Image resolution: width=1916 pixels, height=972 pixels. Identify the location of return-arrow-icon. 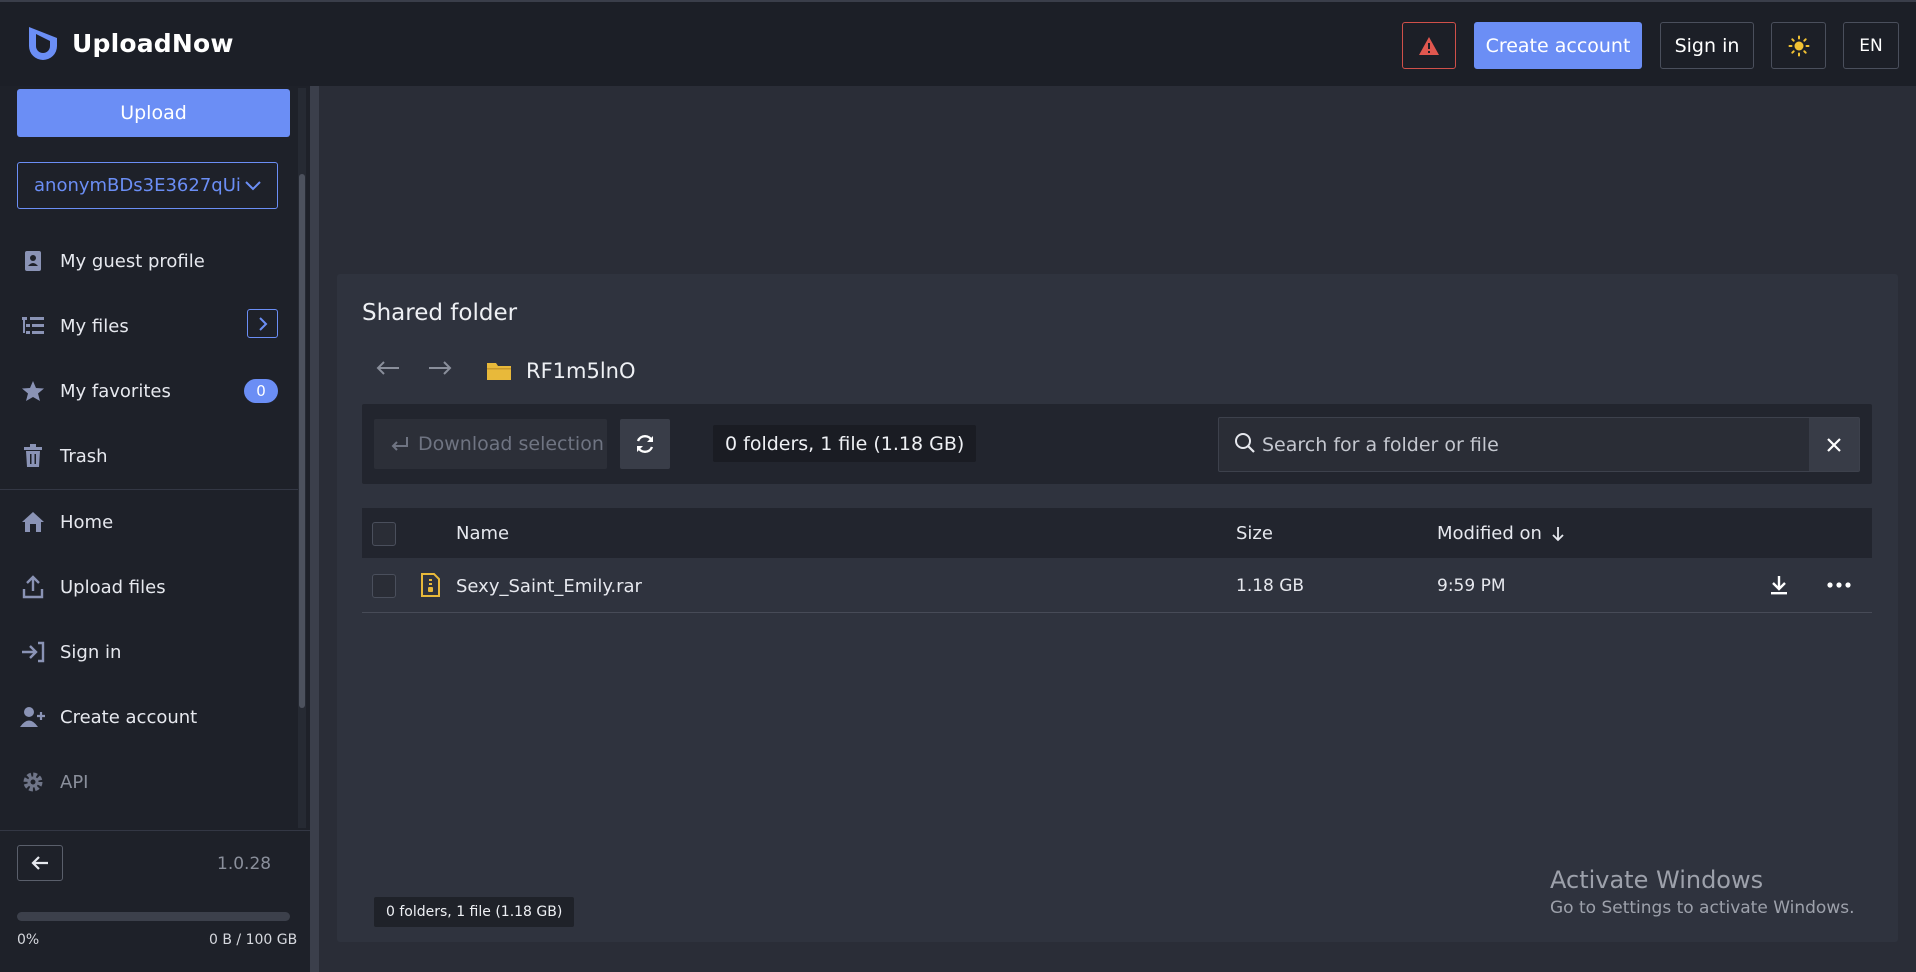
(400, 444).